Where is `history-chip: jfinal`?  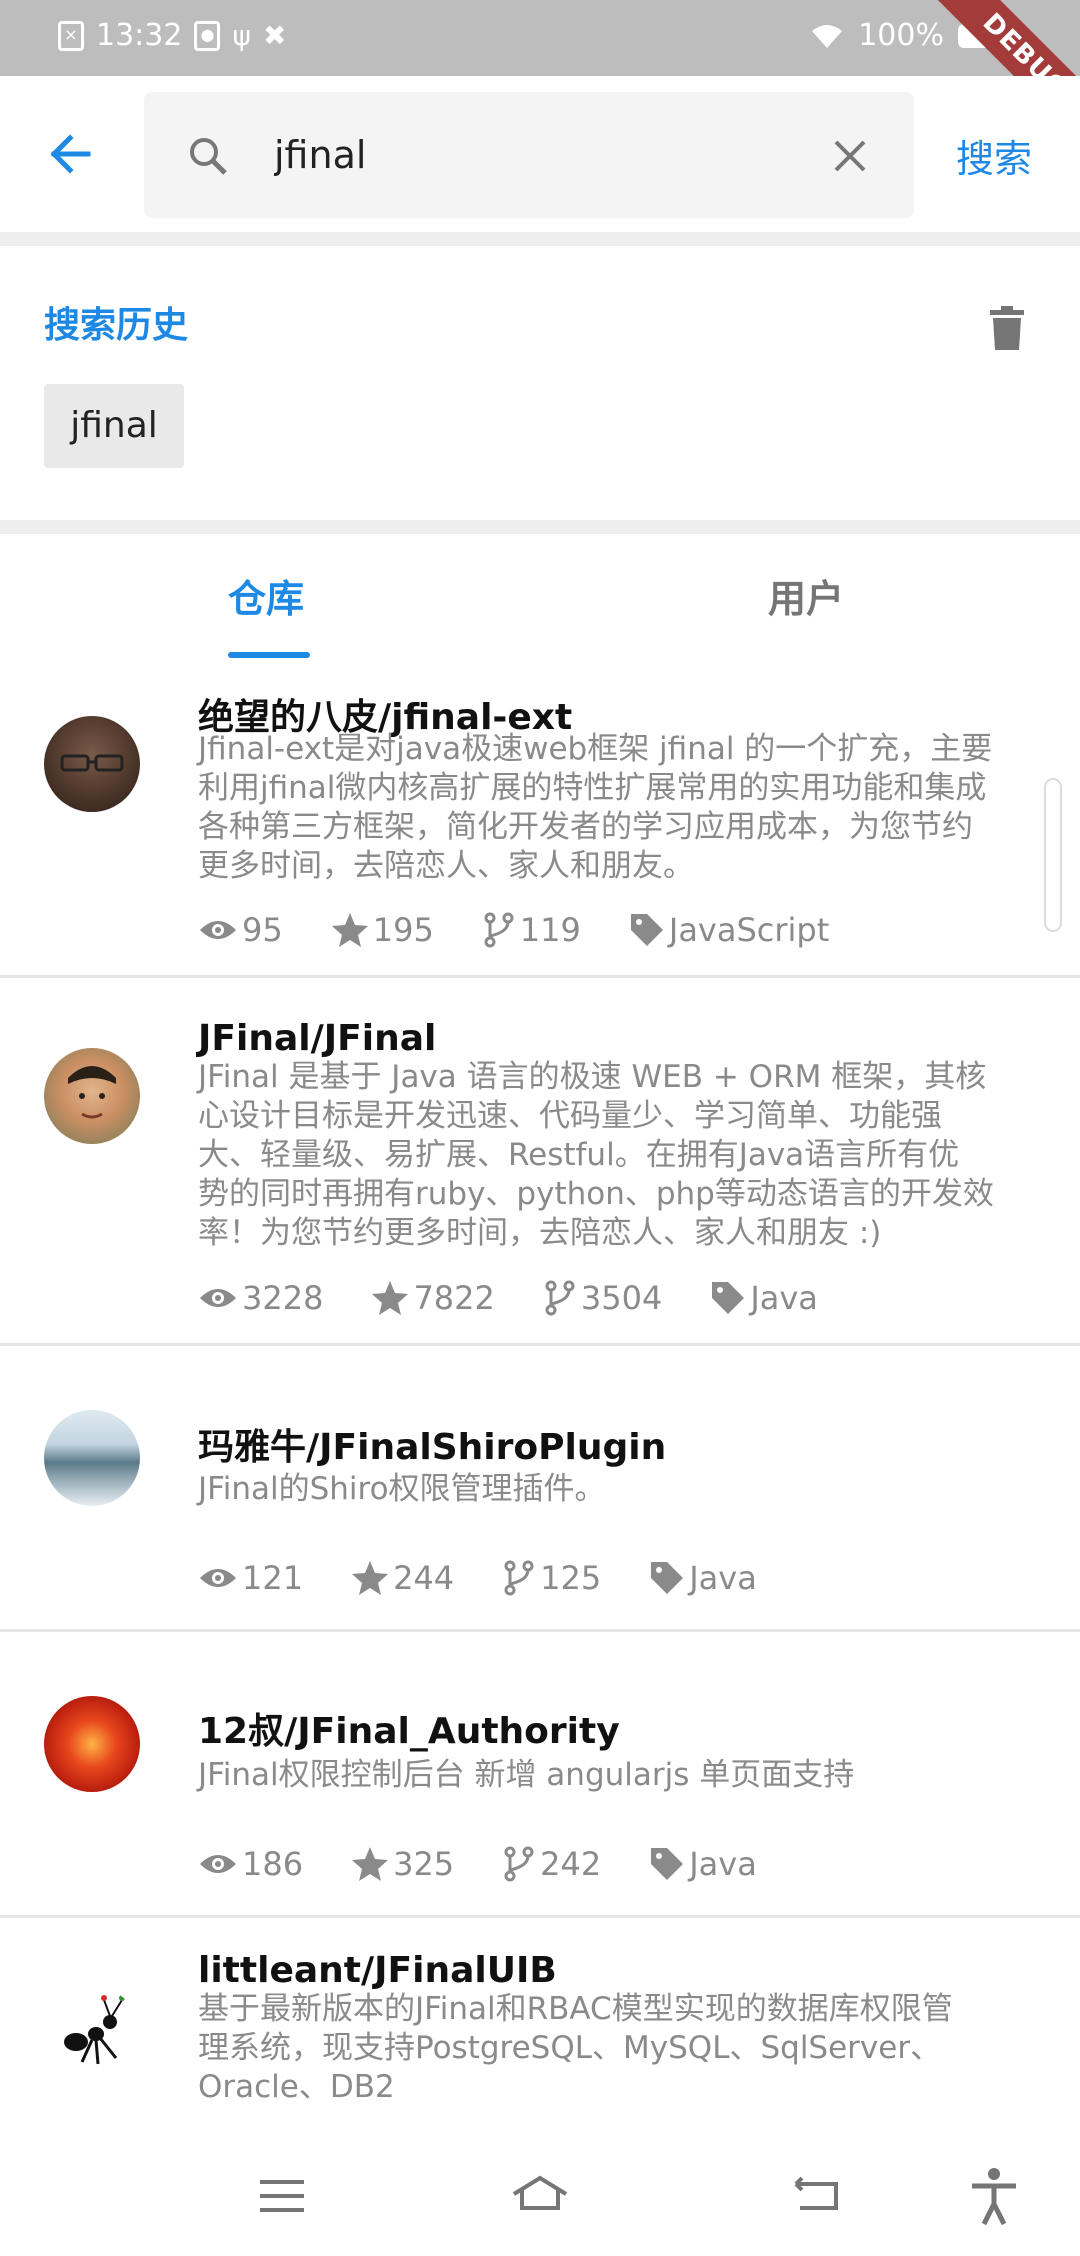
history-chip: jfinal is located at coordinates (114, 426).